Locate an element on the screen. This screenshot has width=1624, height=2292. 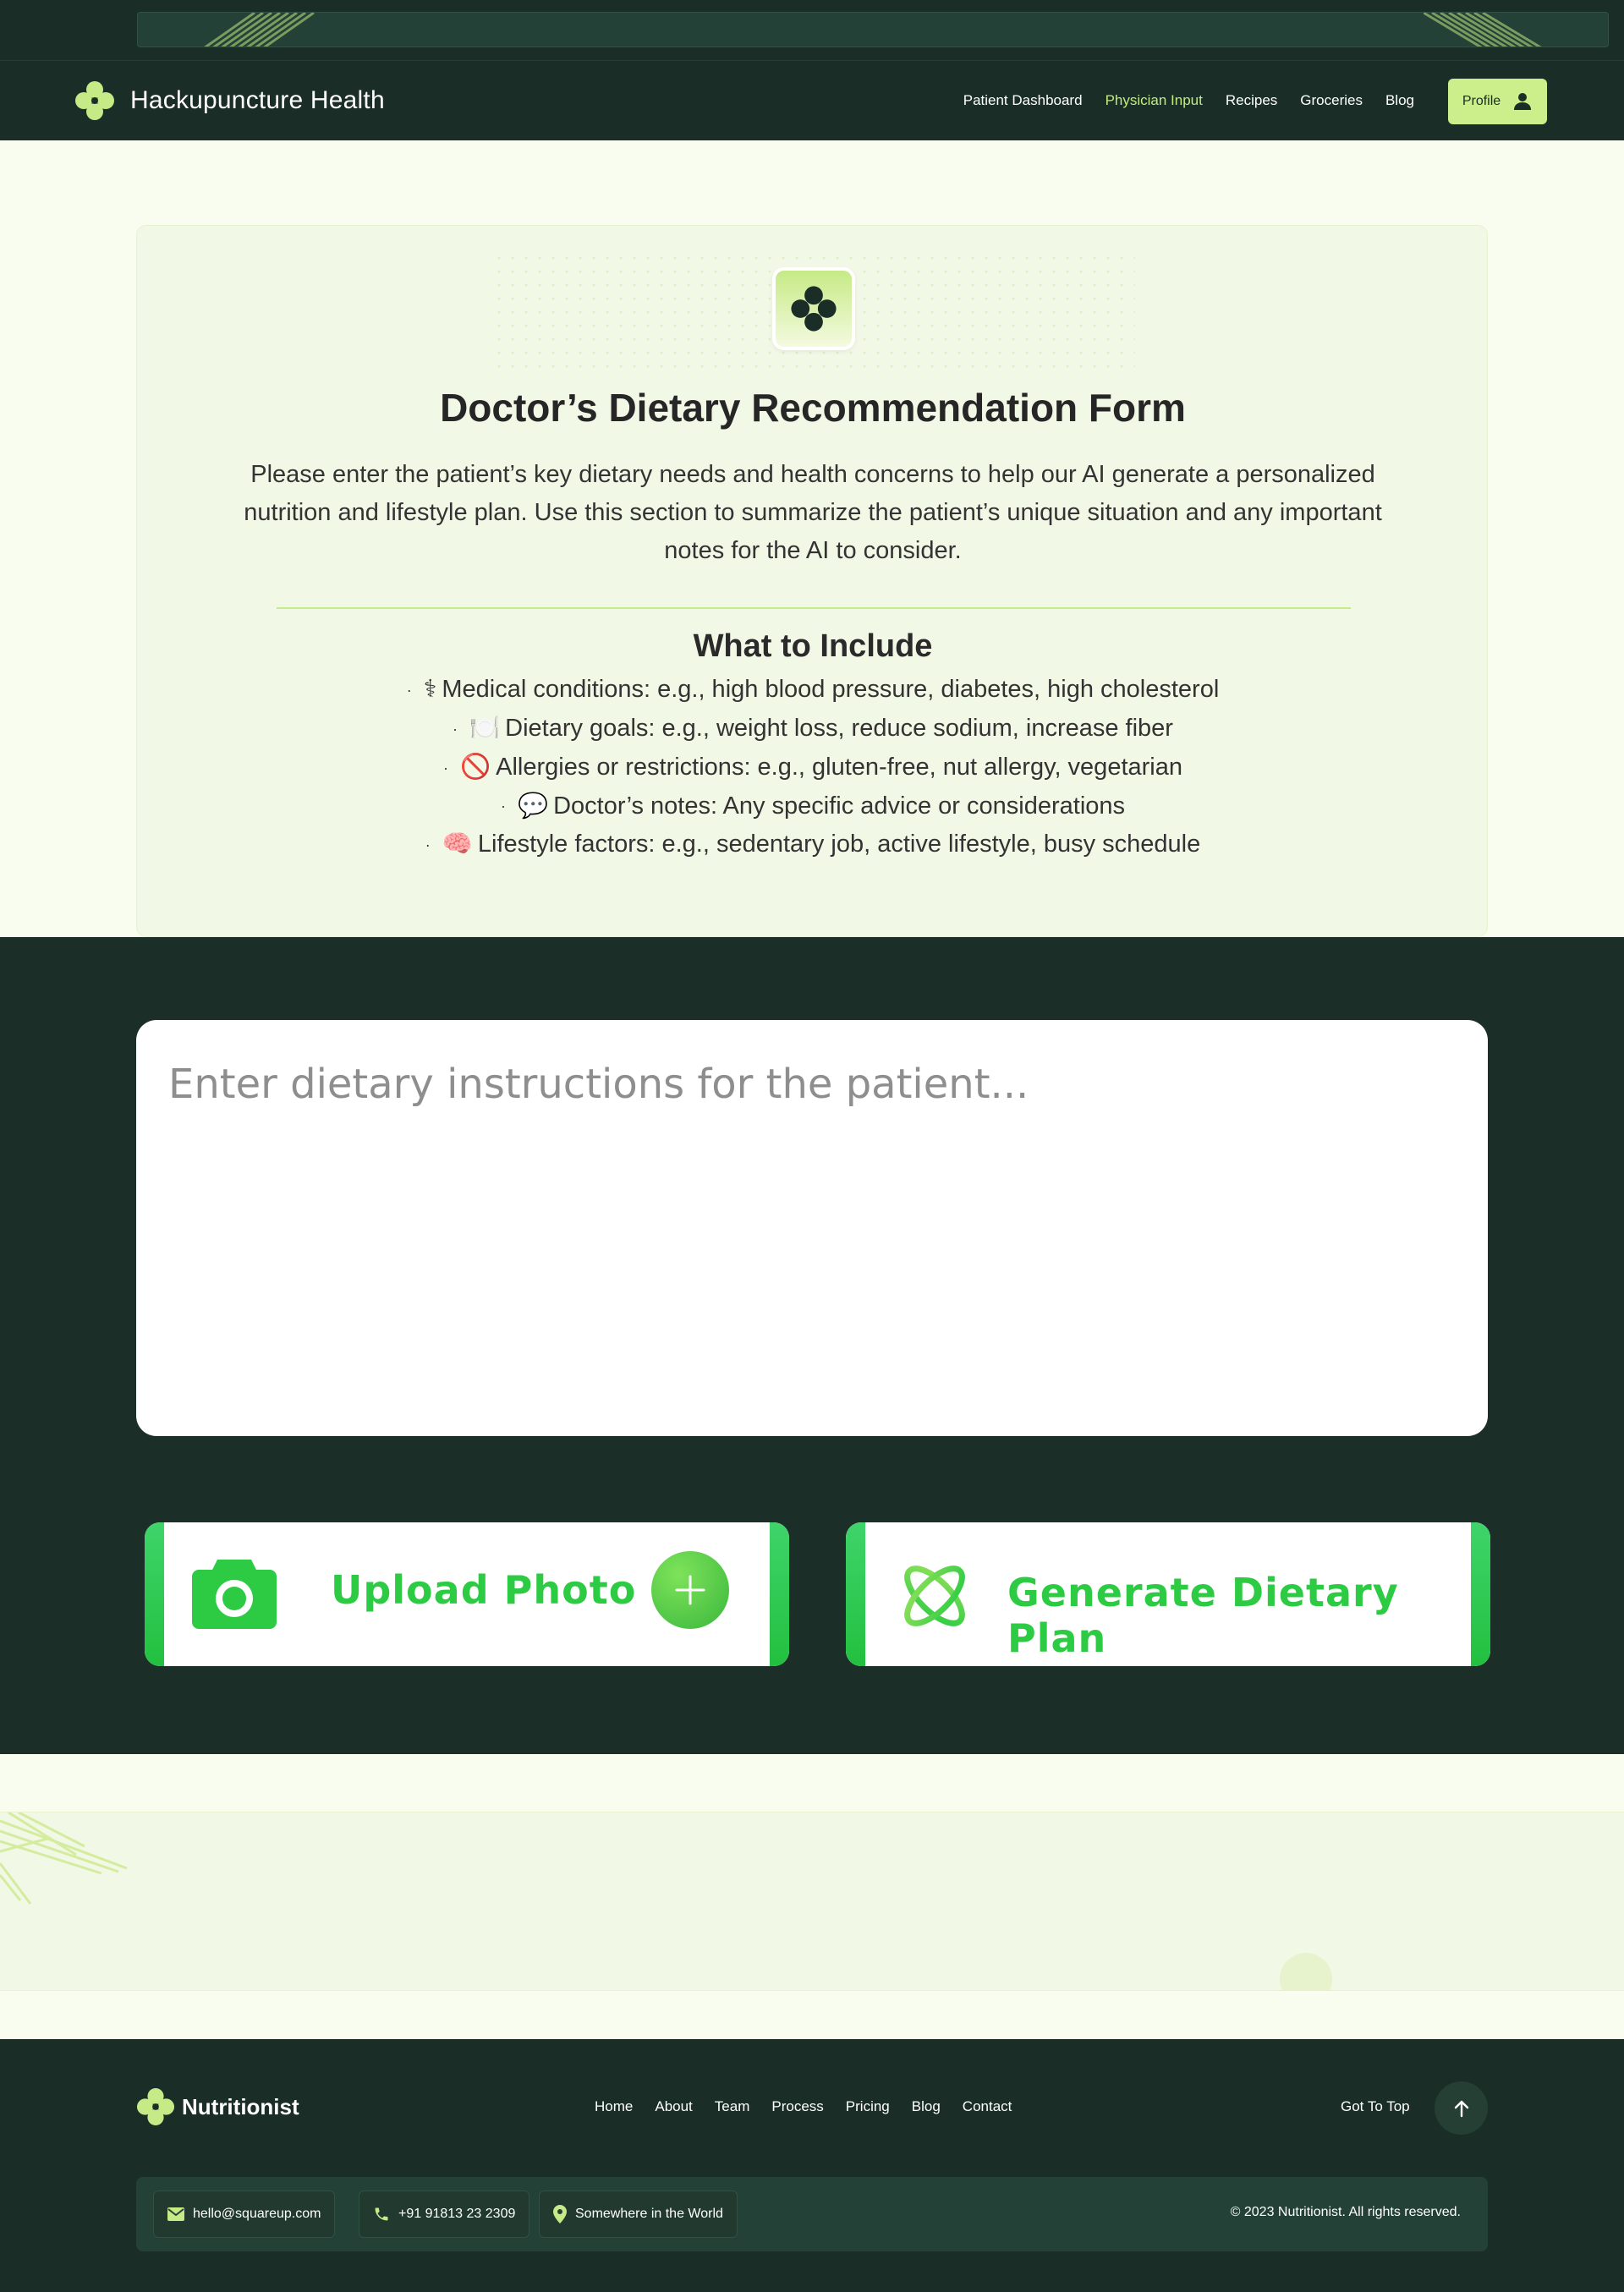
brain-icon: 🧠 is located at coordinates (458, 844).